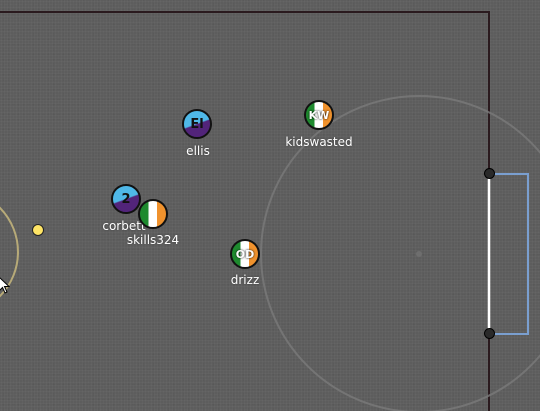 This screenshot has height=411, width=540. Describe the element at coordinates (38, 230) in the screenshot. I see `ball` at that location.